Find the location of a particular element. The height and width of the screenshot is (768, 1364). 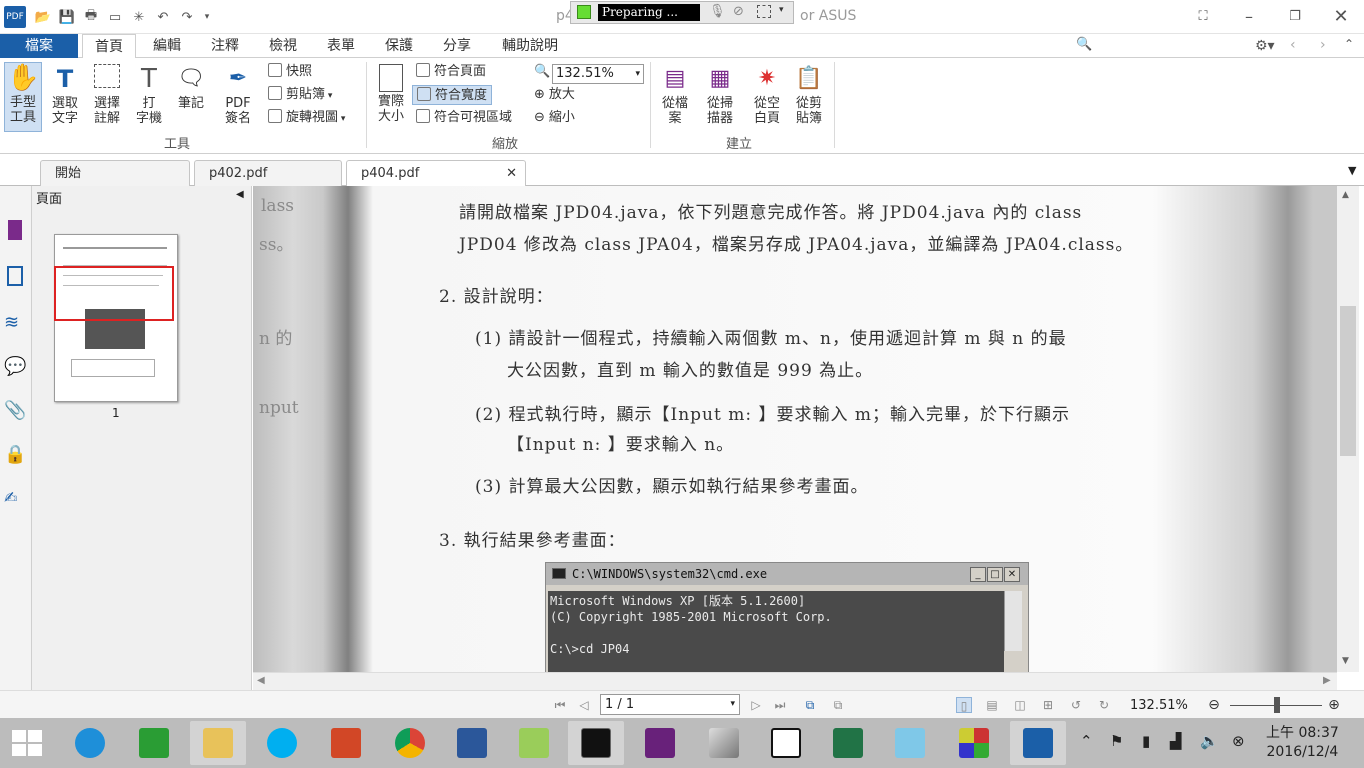

input-method-icon: ⊗ is located at coordinates (1238, 741).